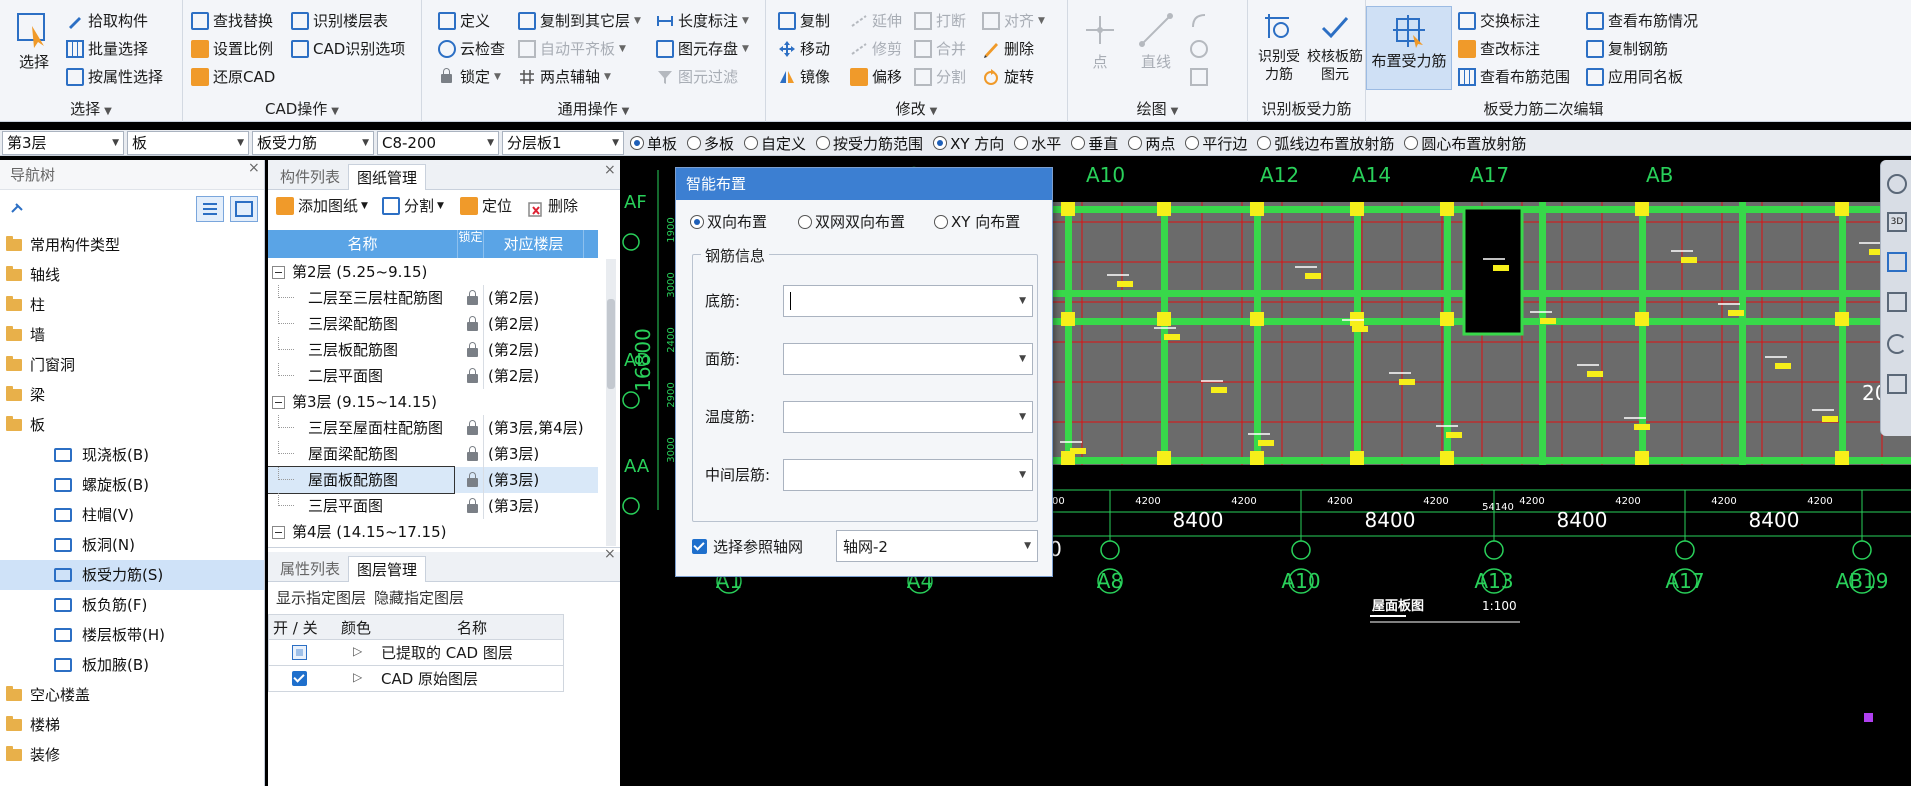  Describe the element at coordinates (132, 425) in the screenshot. I see `nav-category-item: 板` at that location.